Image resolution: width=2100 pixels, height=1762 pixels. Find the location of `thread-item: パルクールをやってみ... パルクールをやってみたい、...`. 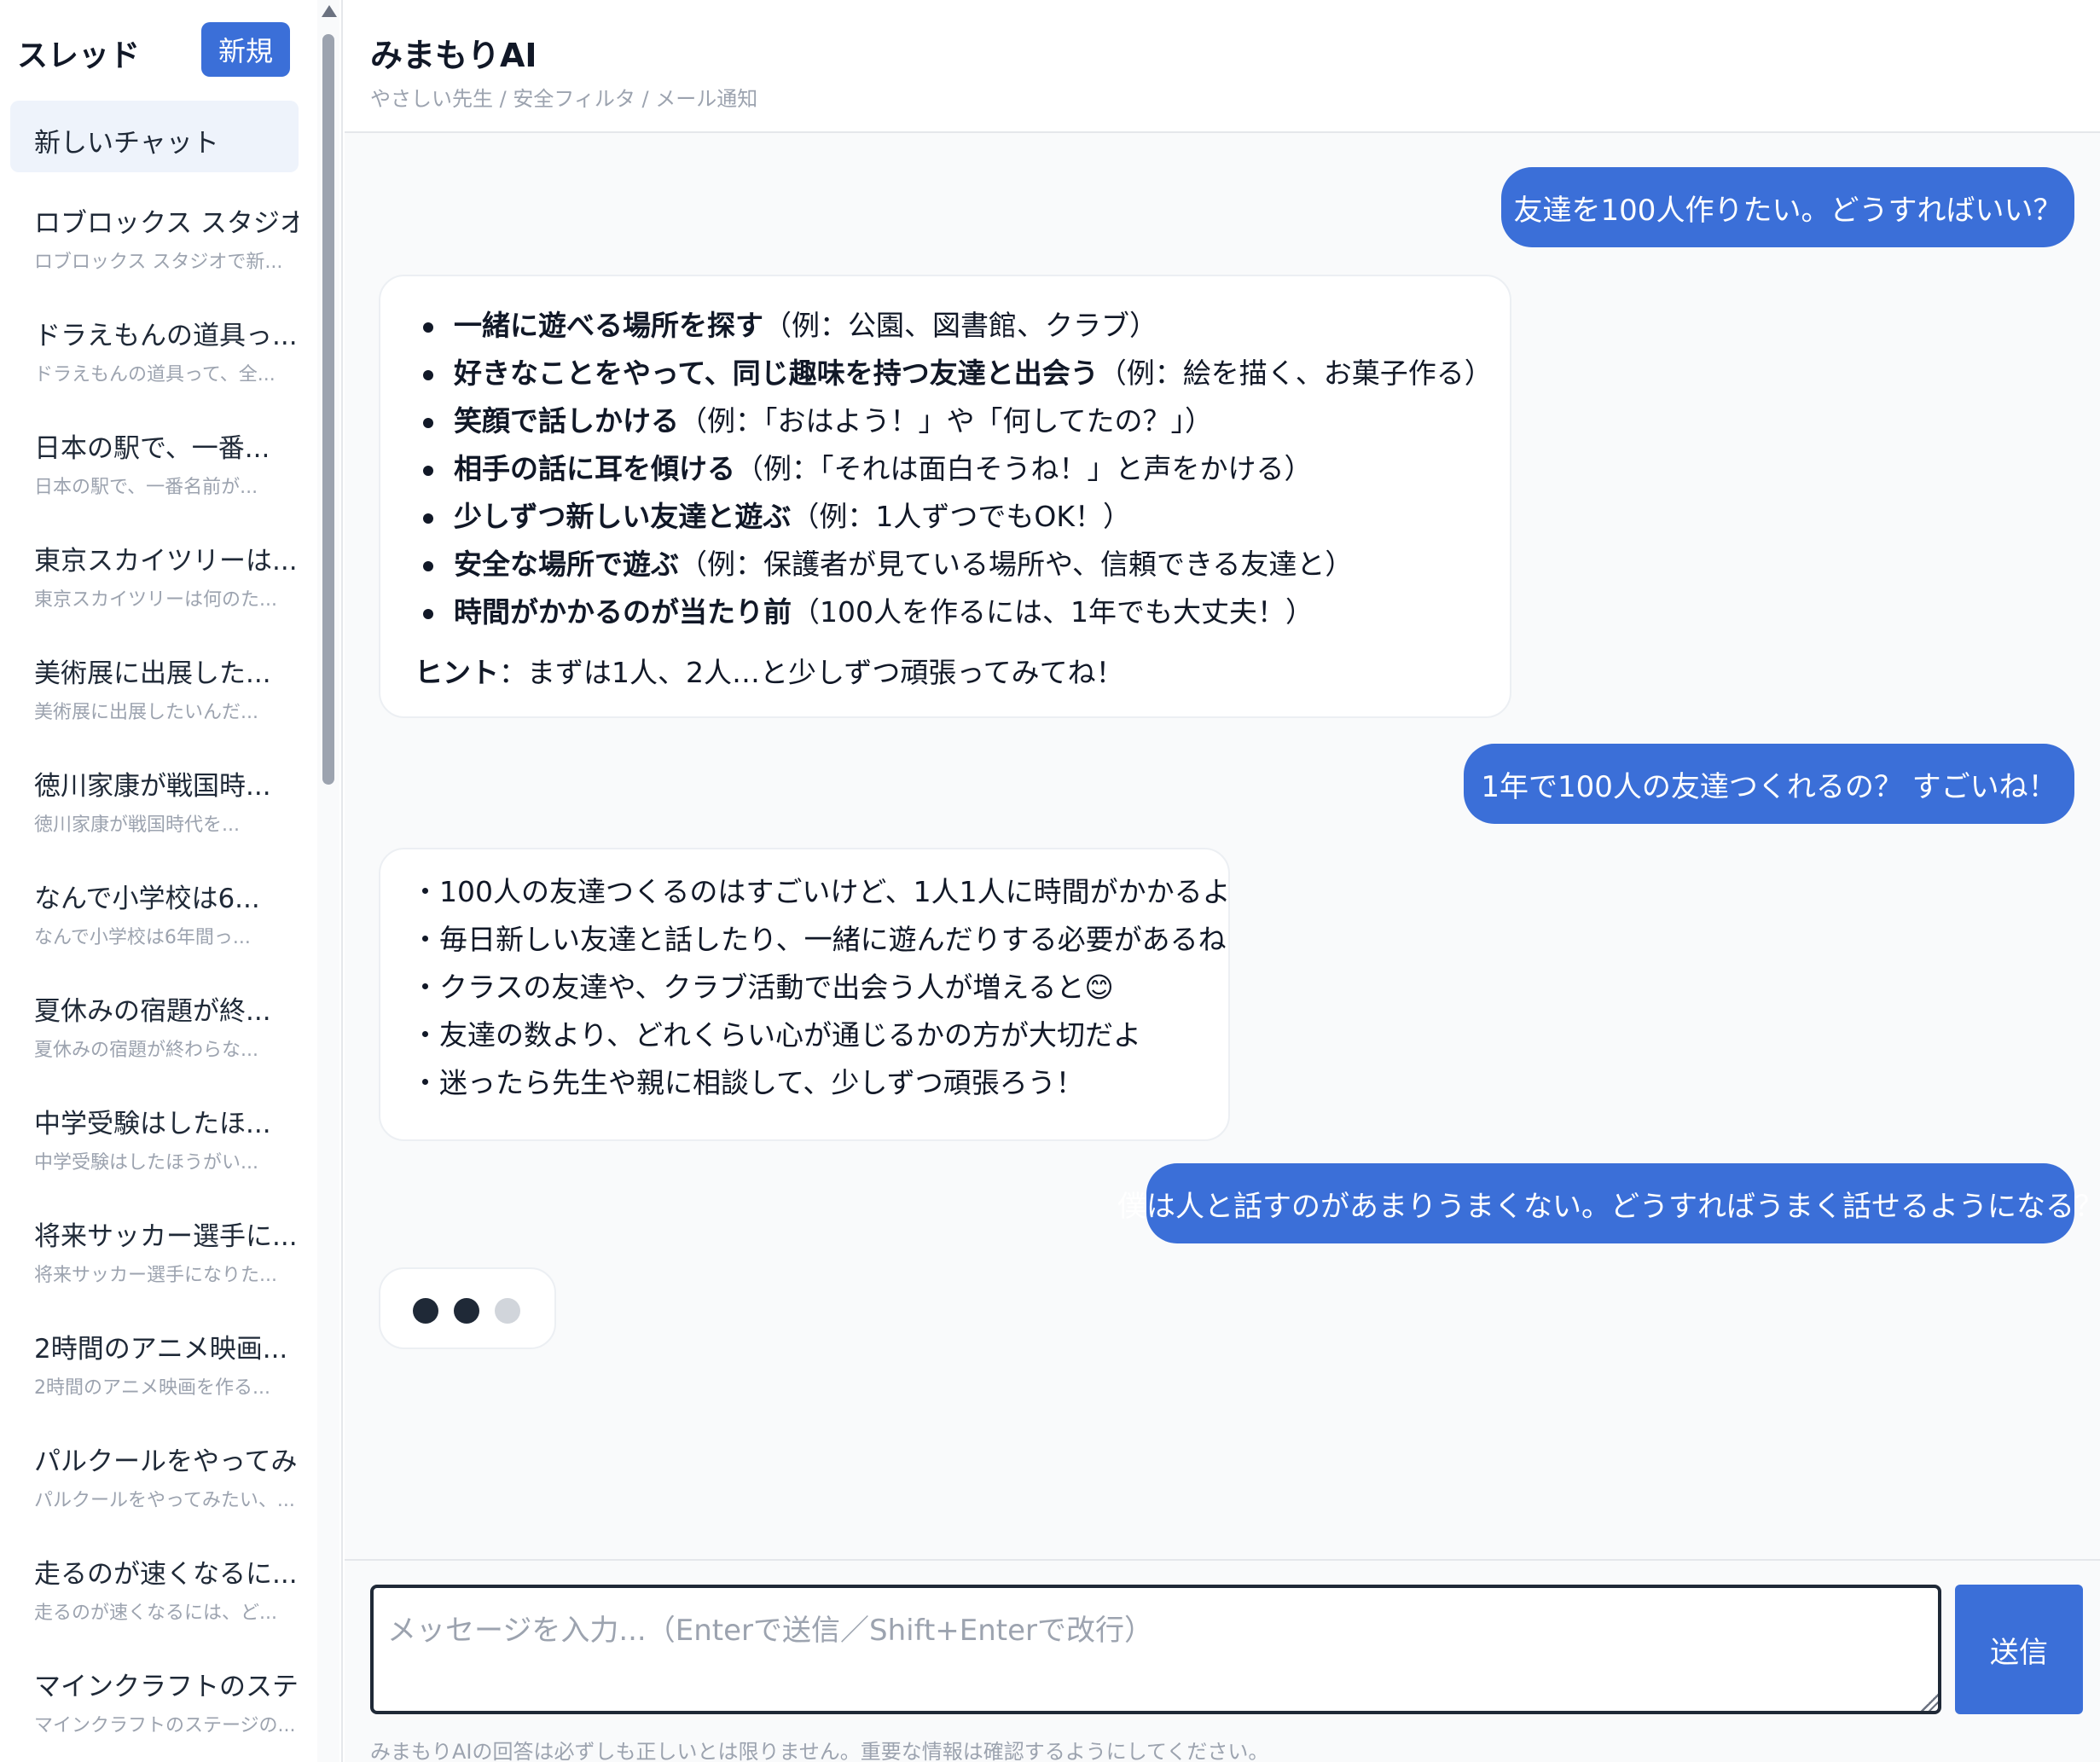

thread-item: パルクールをやってみ... パルクールをやってみたい、... is located at coordinates (154, 1475).